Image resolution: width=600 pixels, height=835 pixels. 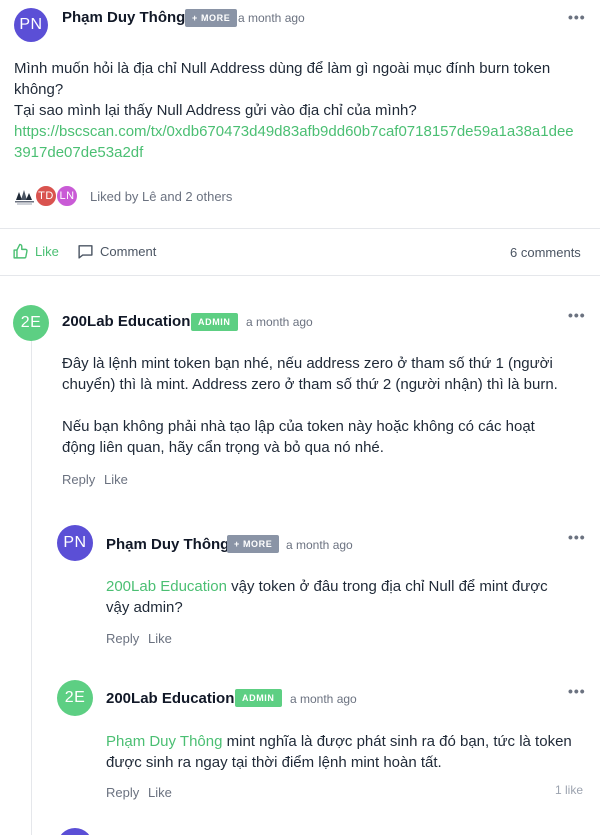 I want to click on comment-like-count: 1 like, so click(x=569, y=790).